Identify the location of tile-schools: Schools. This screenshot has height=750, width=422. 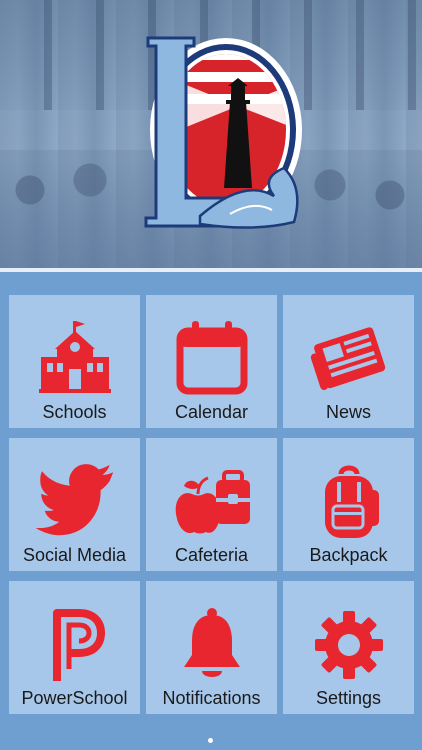
(74, 361).